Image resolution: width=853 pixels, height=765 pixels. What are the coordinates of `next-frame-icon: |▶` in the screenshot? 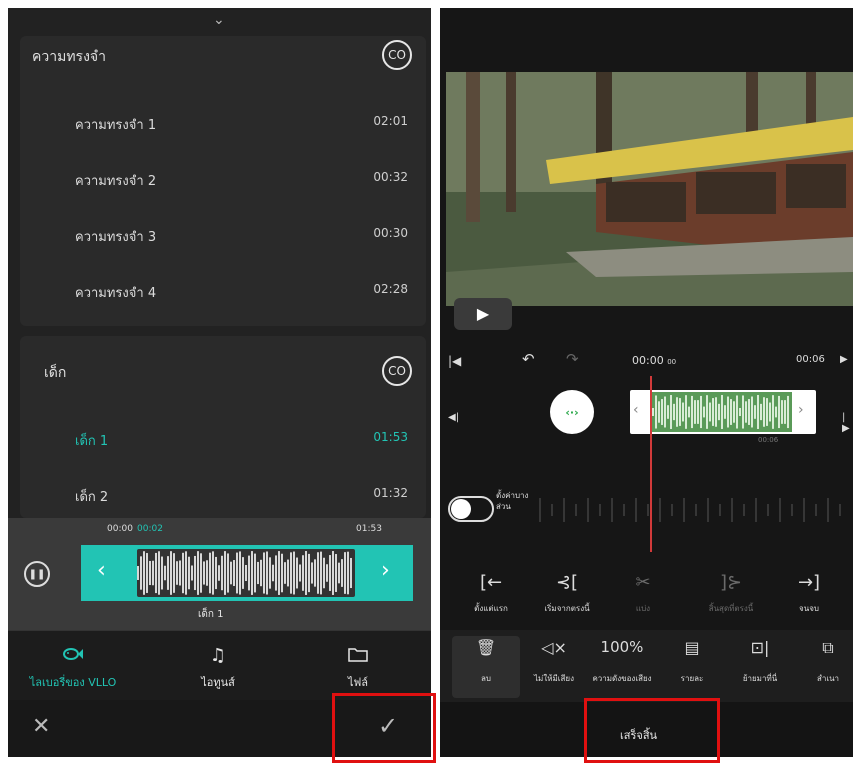 It's located at (847, 423).